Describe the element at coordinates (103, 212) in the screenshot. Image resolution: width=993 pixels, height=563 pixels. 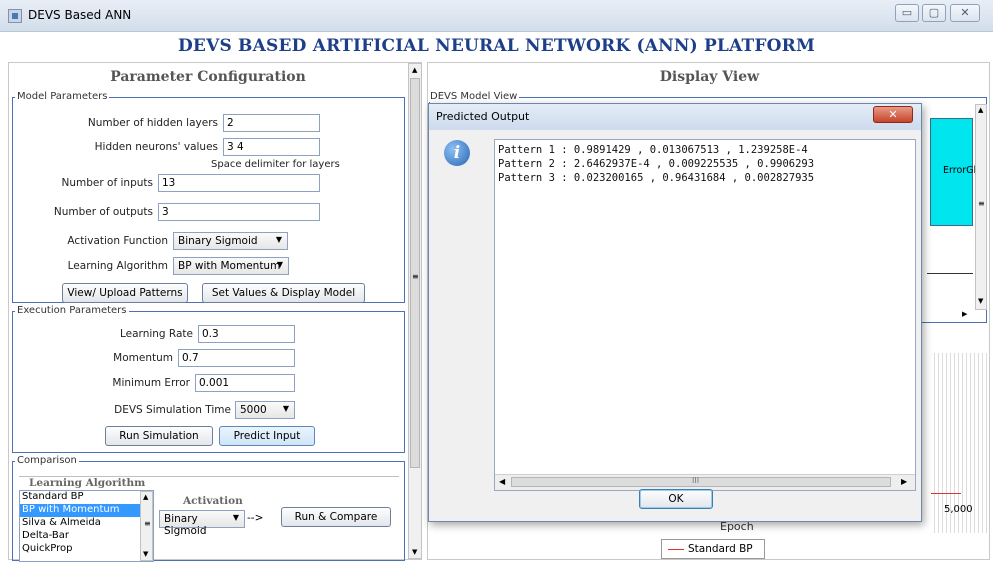
I see `outputs-label: Number of outputs` at that location.